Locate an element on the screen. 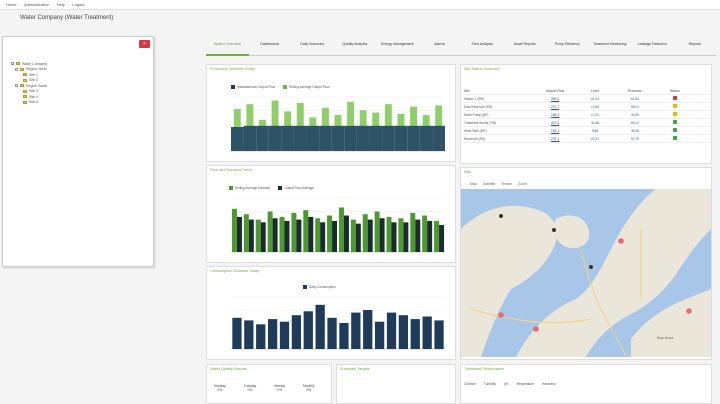 This screenshot has width=720, height=404. level-value: 22.47 is located at coordinates (595, 138).